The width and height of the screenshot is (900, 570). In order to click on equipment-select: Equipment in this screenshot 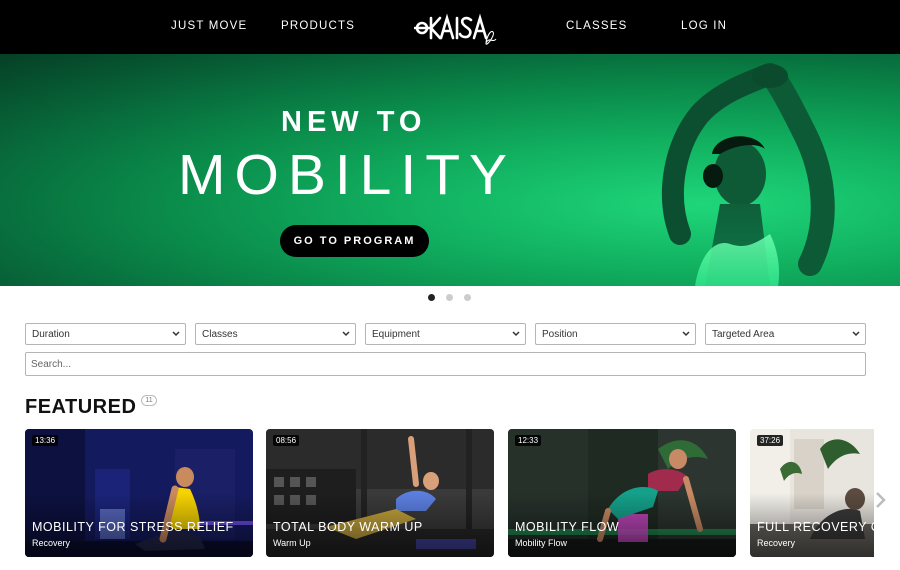, I will do `click(445, 334)`.